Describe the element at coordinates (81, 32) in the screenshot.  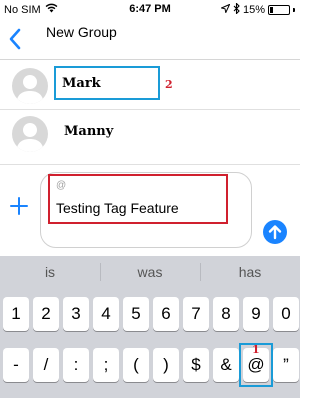
I see `page-title: New Group` at that location.